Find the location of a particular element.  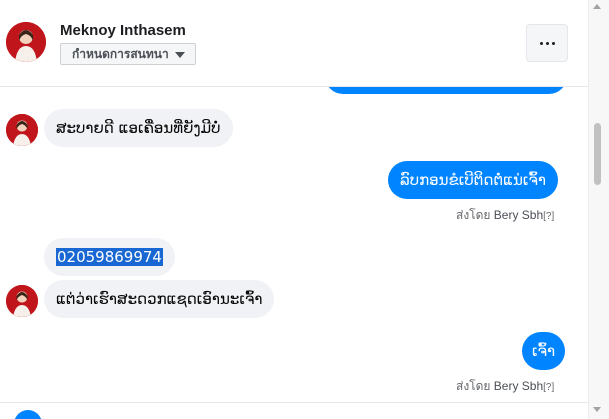

scroll-up-arrow-icon is located at coordinates (597, 6).